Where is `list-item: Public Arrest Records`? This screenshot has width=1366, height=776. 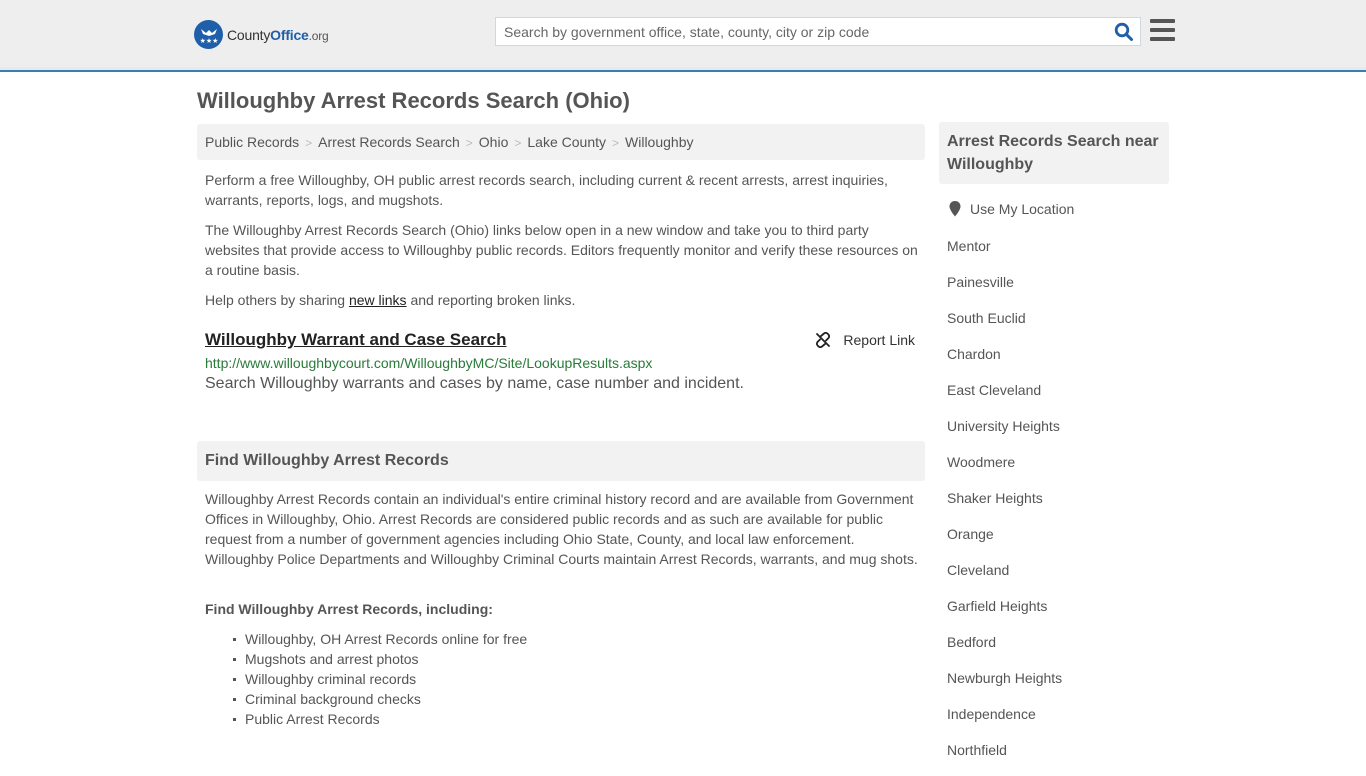
list-item: Public Arrest Records is located at coordinates (379, 719).